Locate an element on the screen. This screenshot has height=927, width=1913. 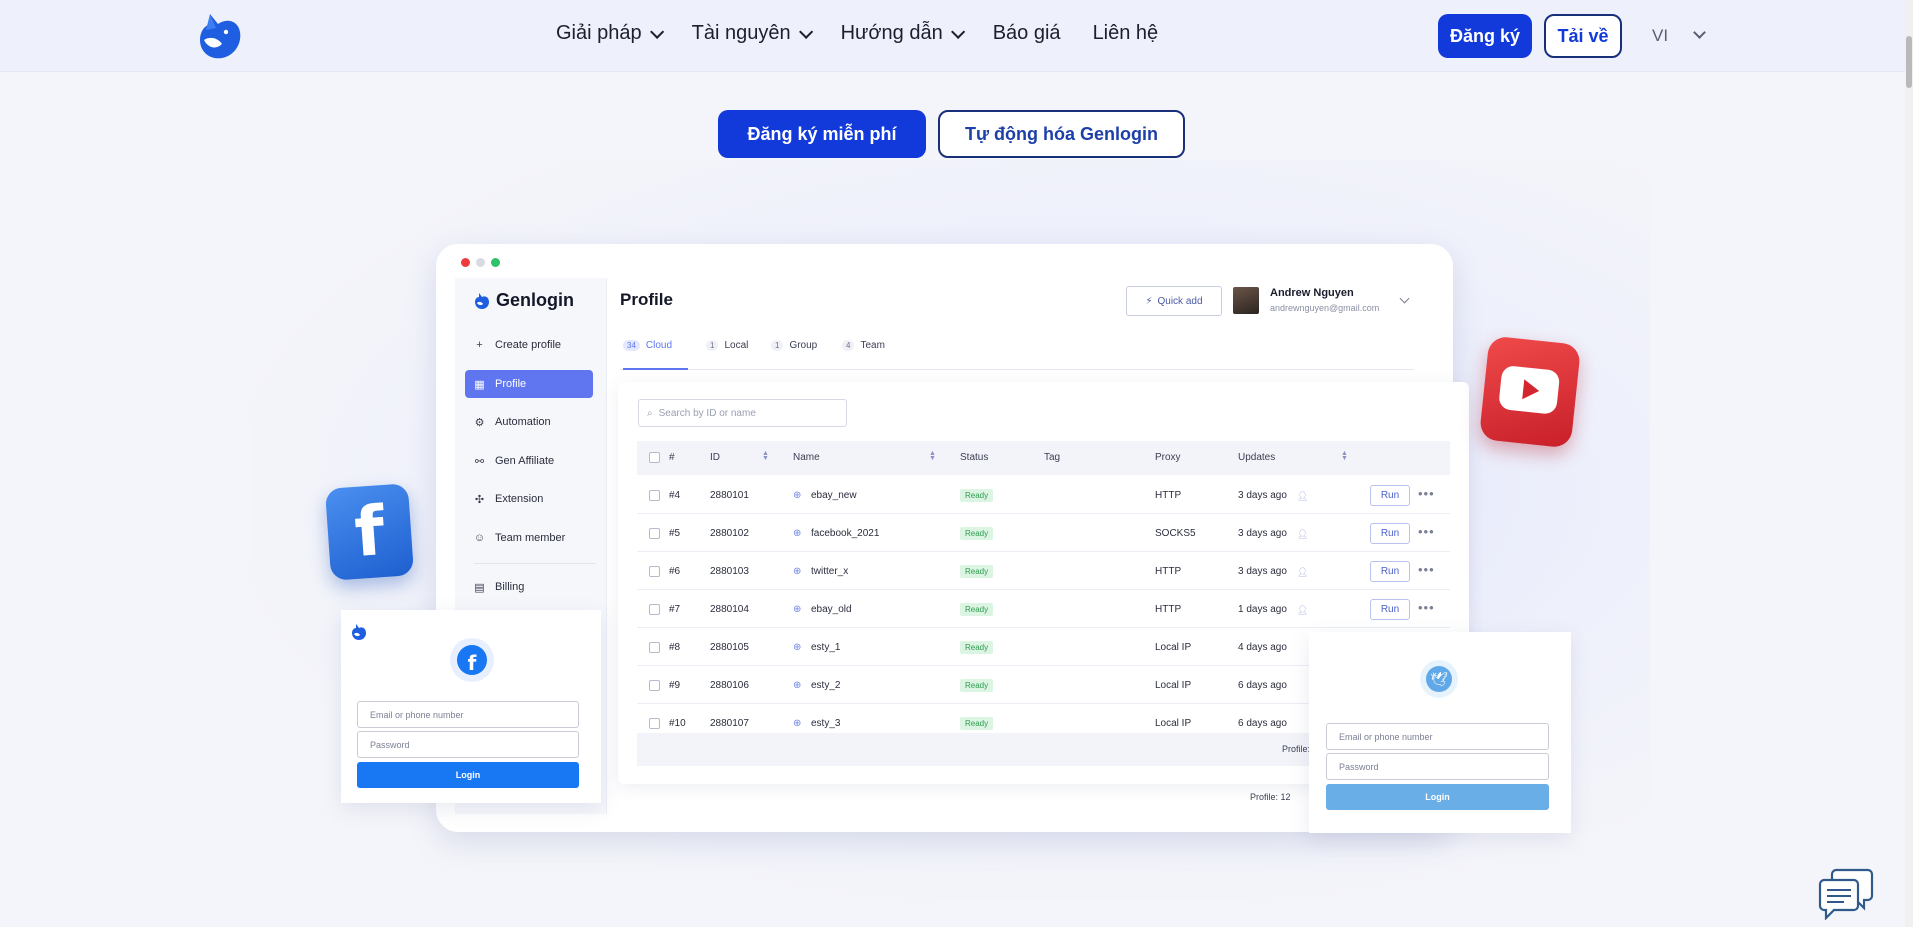
grid-icon: ▦ is located at coordinates (479, 384).